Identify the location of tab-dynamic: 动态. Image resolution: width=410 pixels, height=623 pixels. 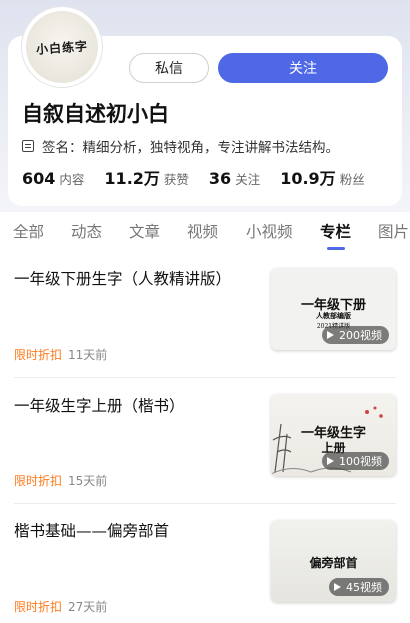
(86, 231).